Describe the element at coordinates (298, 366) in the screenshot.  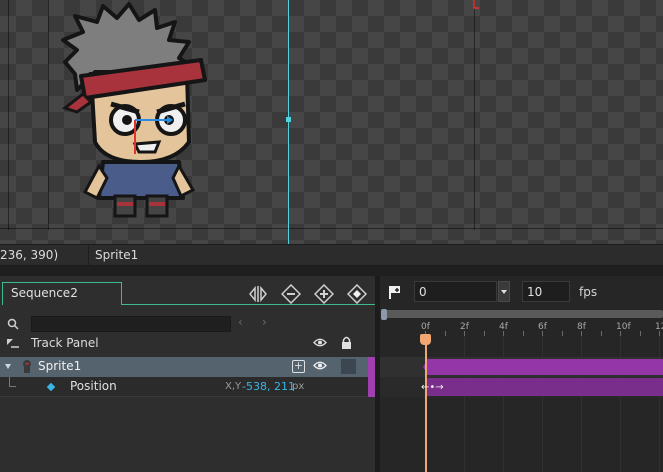
I see `add-track-button: +` at that location.